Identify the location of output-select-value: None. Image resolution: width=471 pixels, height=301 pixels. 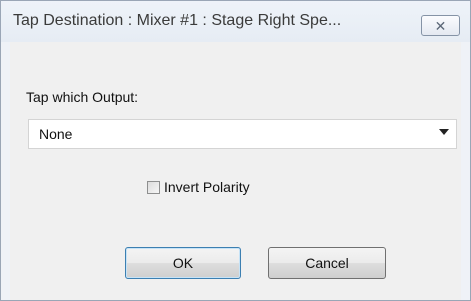
(56, 134).